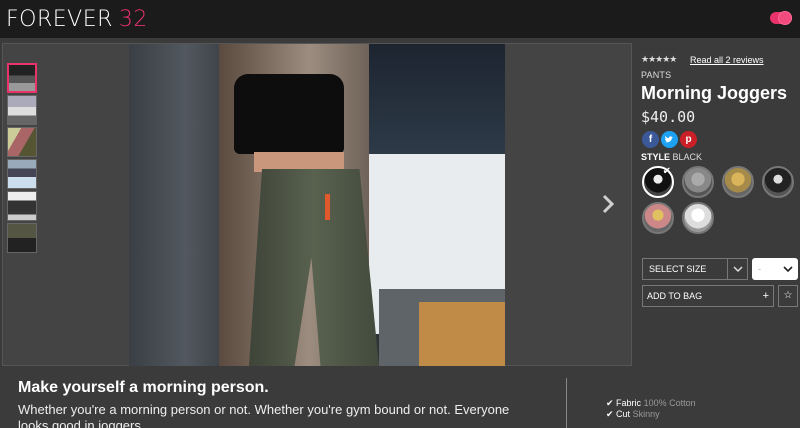 Image resolution: width=800 pixels, height=428 pixels. Describe the element at coordinates (765, 296) in the screenshot. I see `plus-icon: +` at that location.